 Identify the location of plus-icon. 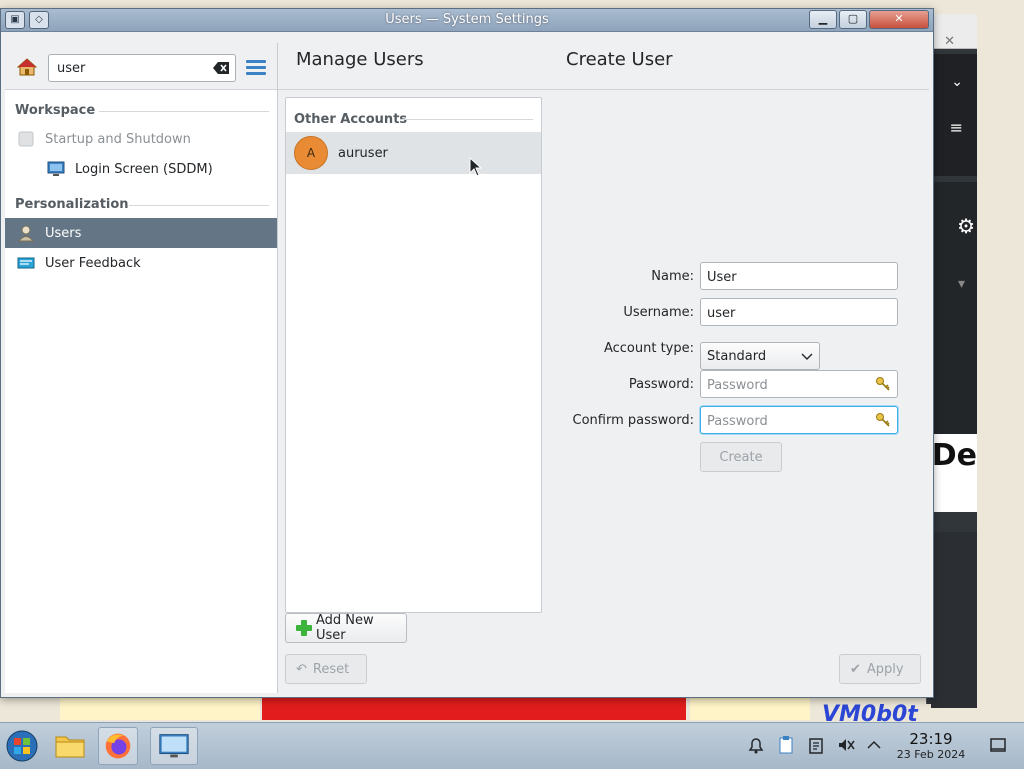
(304, 628).